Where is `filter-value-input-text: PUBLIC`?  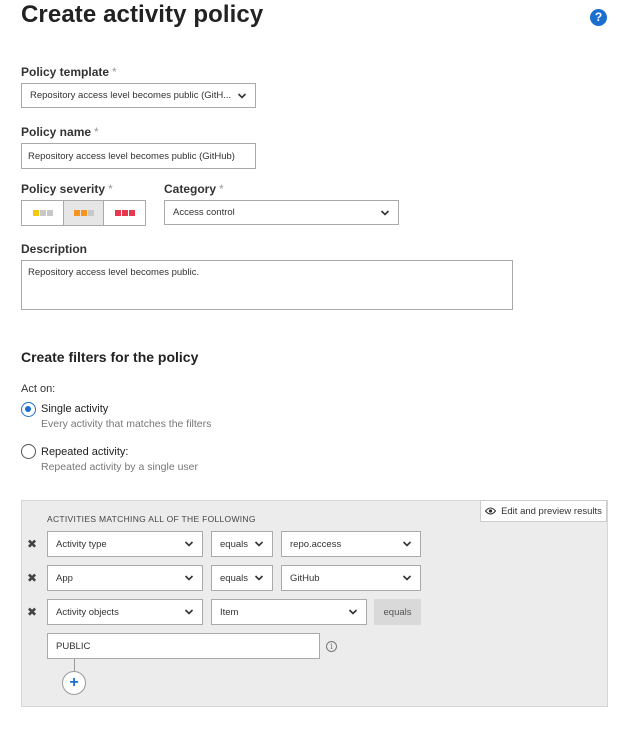 filter-value-input-text: PUBLIC is located at coordinates (73, 646).